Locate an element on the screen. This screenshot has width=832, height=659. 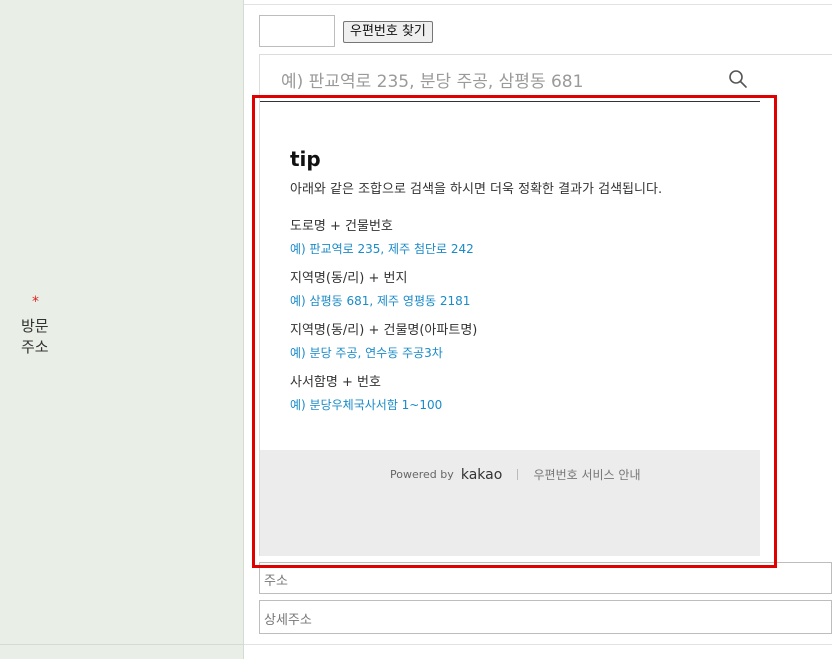
tip-description: 아래와 같은 조합으로 검색을 하시면 더욱 정확한 결과가 검색됩니다. is located at coordinates (476, 189).